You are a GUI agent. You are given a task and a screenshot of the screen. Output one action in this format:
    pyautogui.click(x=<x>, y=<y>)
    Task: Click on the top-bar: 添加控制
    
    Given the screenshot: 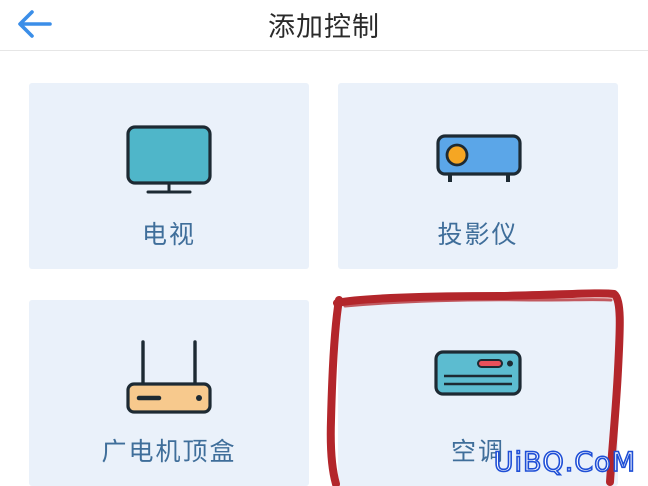 What is the action you would take?
    pyautogui.click(x=324, y=25)
    